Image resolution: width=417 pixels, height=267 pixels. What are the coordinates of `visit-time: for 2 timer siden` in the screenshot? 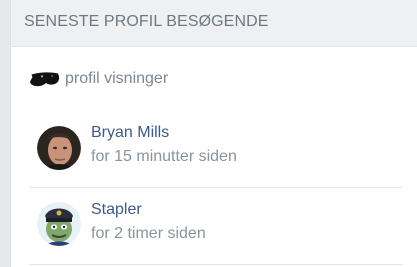 It's located at (148, 233).